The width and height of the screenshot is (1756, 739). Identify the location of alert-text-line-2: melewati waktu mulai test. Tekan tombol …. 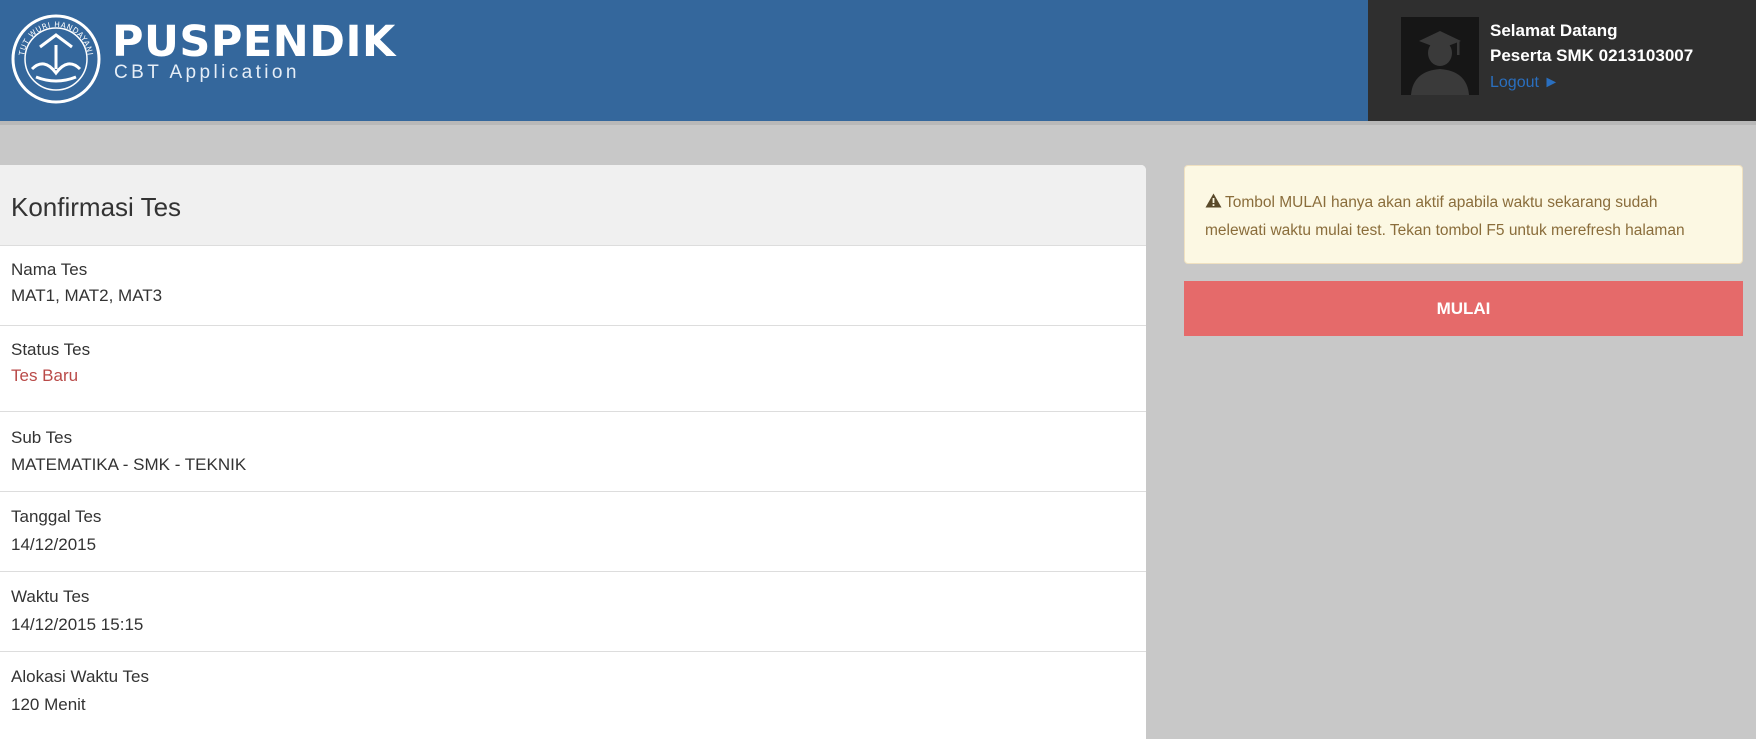
(1445, 230).